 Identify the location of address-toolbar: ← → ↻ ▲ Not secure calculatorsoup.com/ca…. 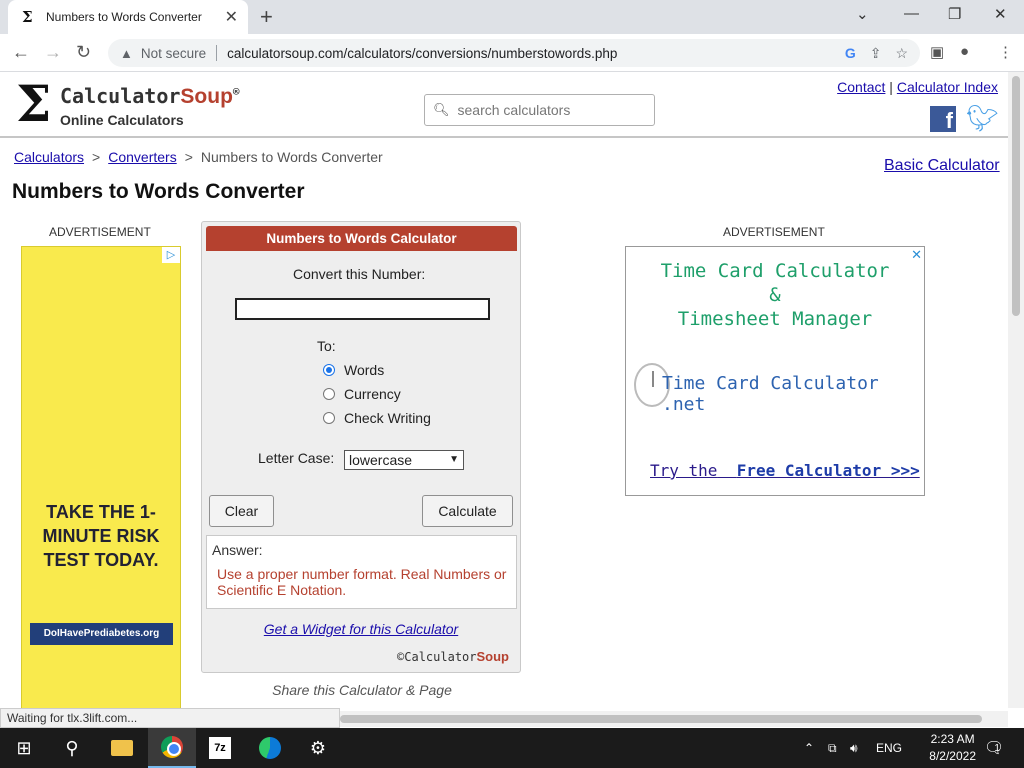
(512, 53).